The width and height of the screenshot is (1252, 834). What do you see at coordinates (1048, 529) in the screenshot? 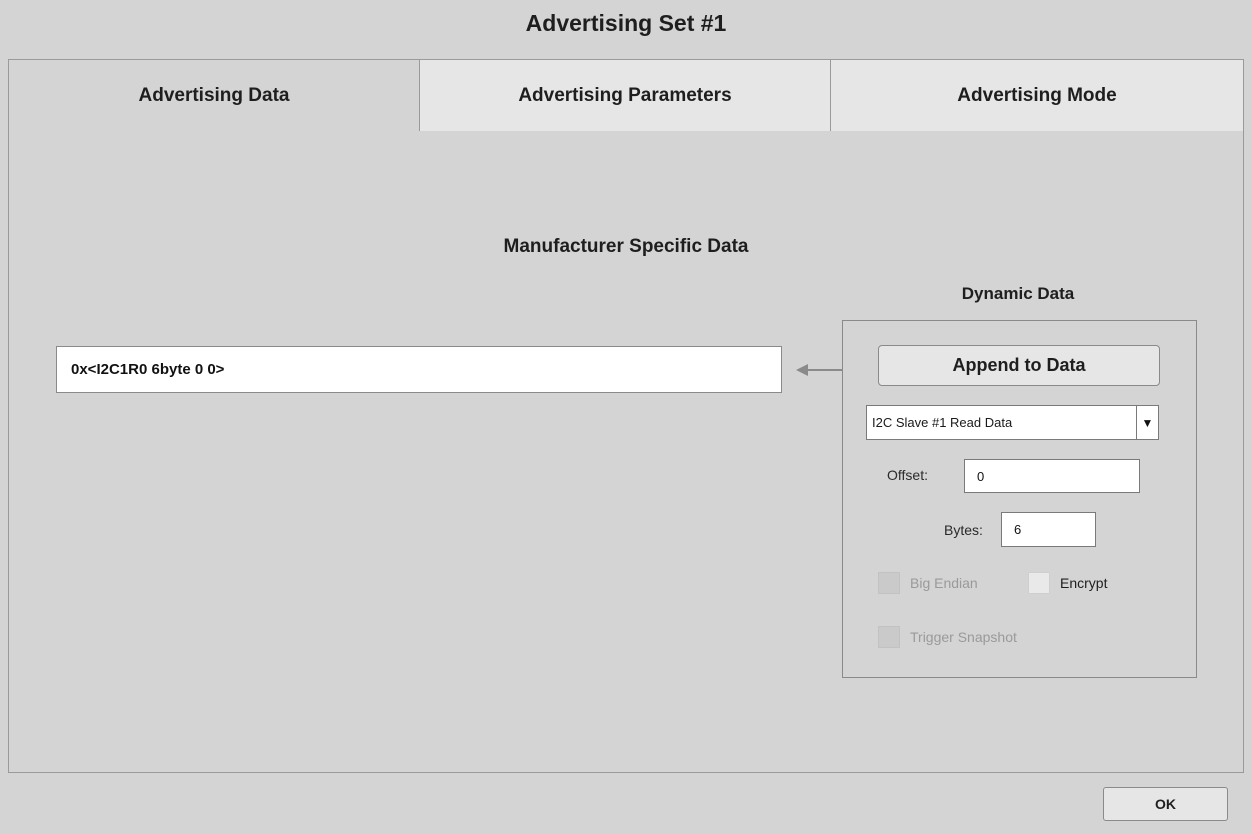
I see `bytes-input: 6` at bounding box center [1048, 529].